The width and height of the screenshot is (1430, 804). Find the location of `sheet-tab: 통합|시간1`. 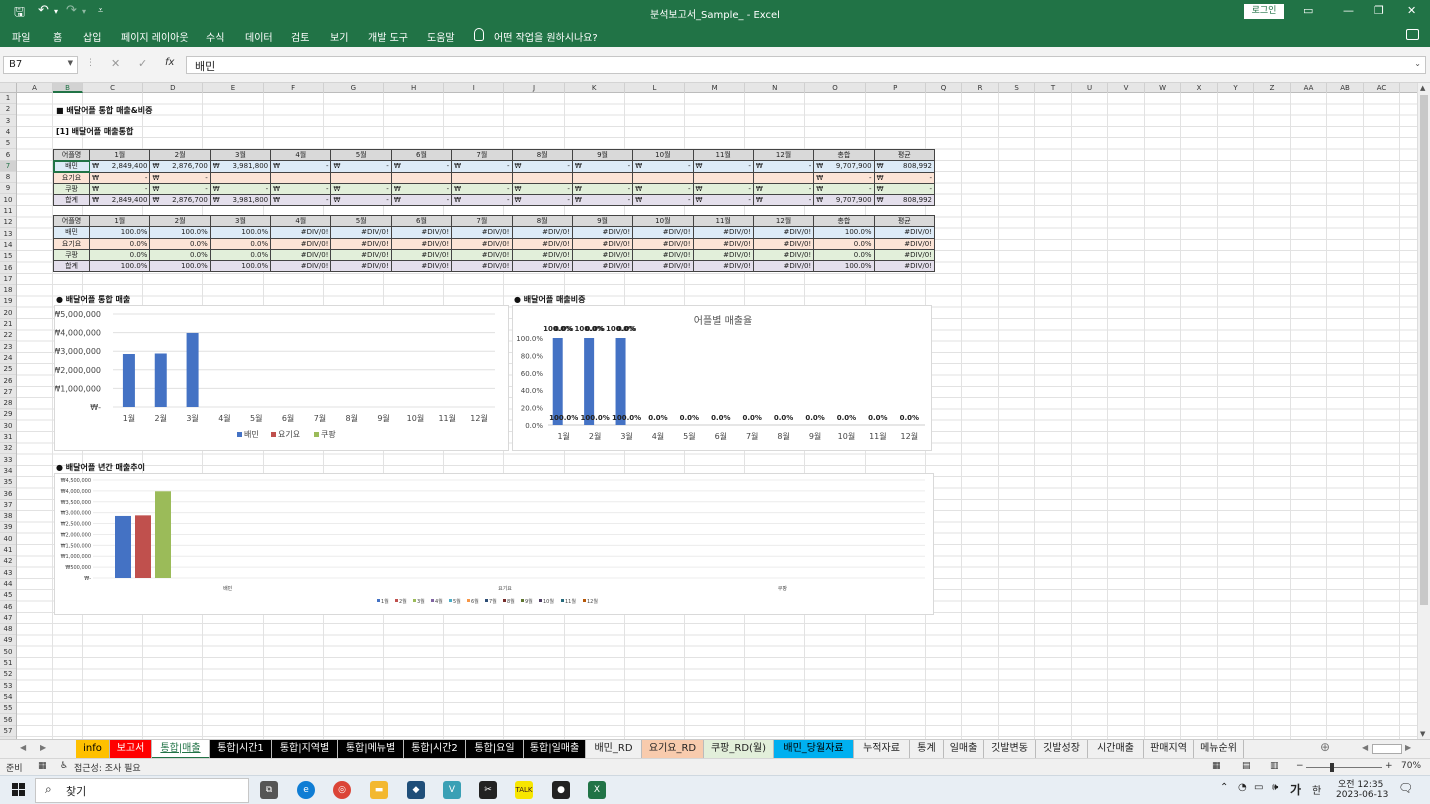

sheet-tab: 통합|시간1 is located at coordinates (241, 749).